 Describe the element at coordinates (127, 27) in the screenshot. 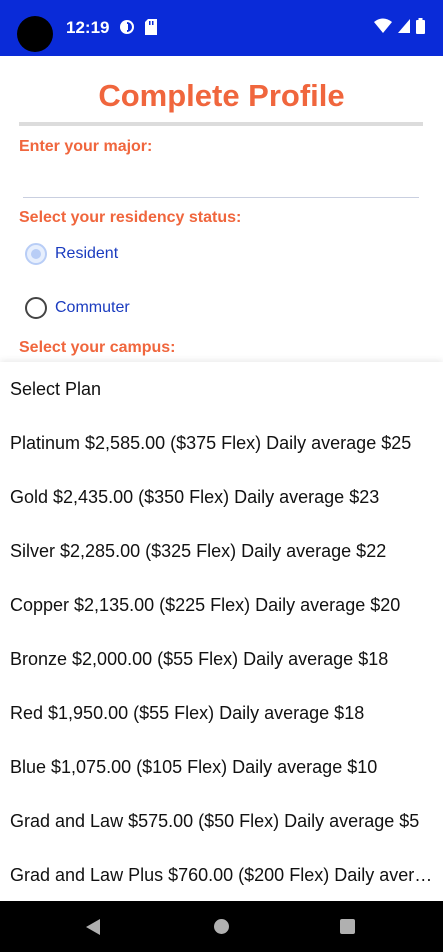

I see `data-saver-icon` at that location.